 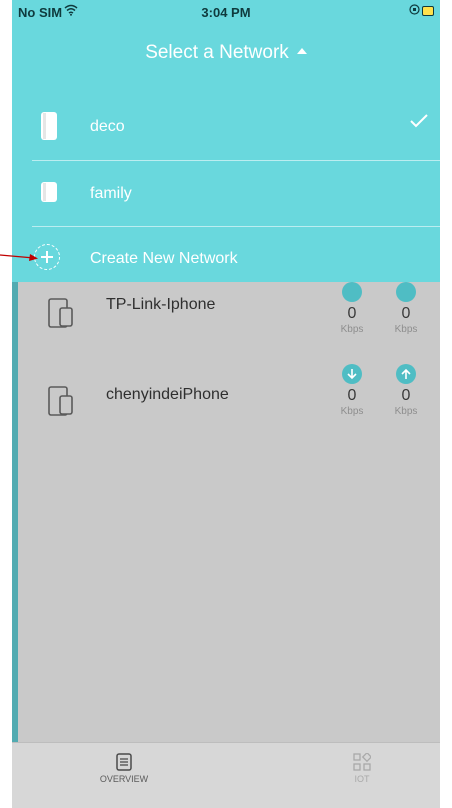 What do you see at coordinates (419, 123) in the screenshot?
I see `check-icon` at bounding box center [419, 123].